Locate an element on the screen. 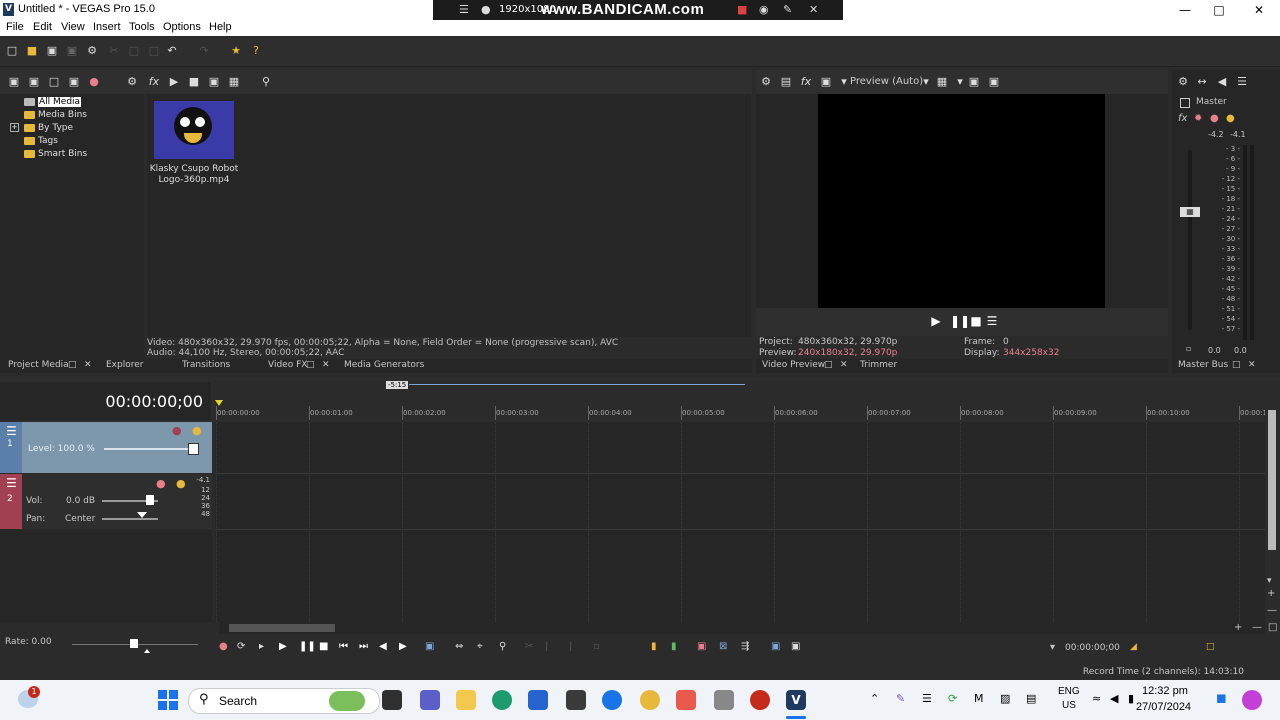 This screenshot has width=1280, height=720. import-media-icon: ▣ is located at coordinates (14, 82).